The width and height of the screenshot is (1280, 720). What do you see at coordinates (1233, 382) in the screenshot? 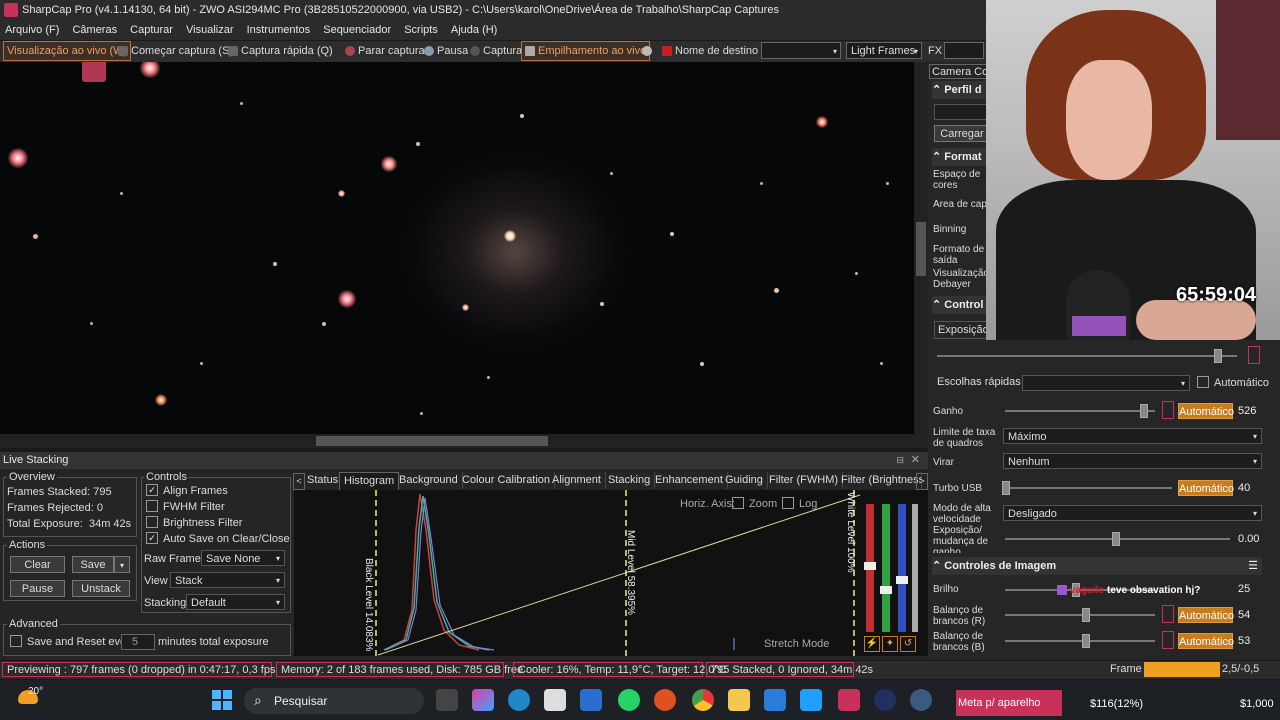
I see `exposure-auto-checkbox: Automático` at bounding box center [1233, 382].